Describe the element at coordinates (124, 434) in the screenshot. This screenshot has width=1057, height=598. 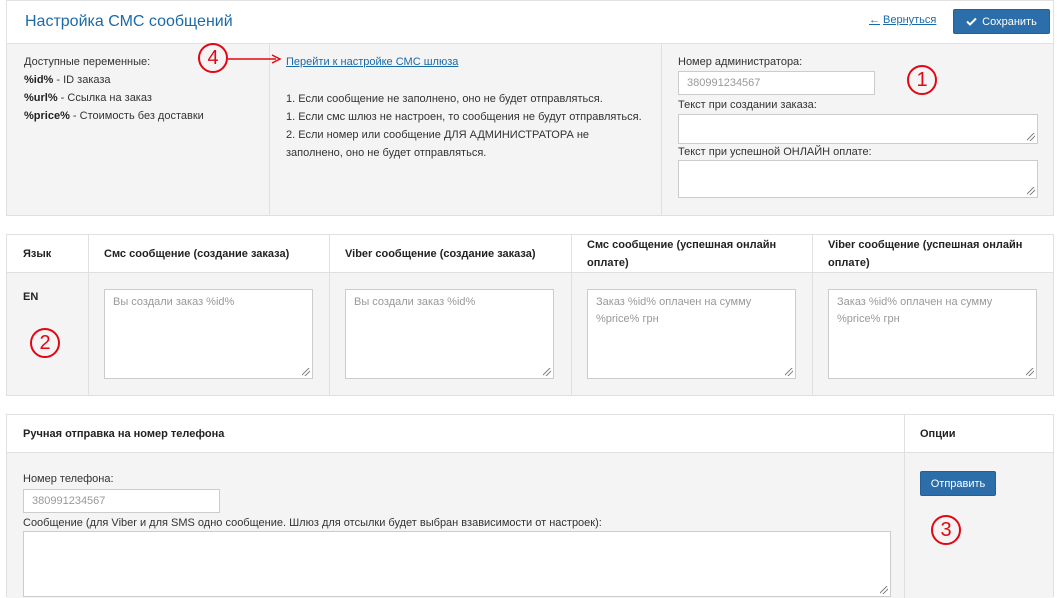
I see `manual-send-title: Ручная отправка на номер телефона` at that location.